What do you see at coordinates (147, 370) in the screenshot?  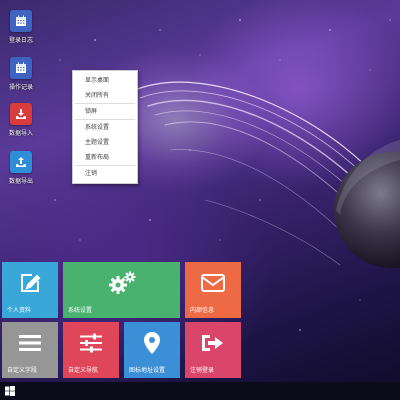 I see `tile-label: 图标地址设置` at bounding box center [147, 370].